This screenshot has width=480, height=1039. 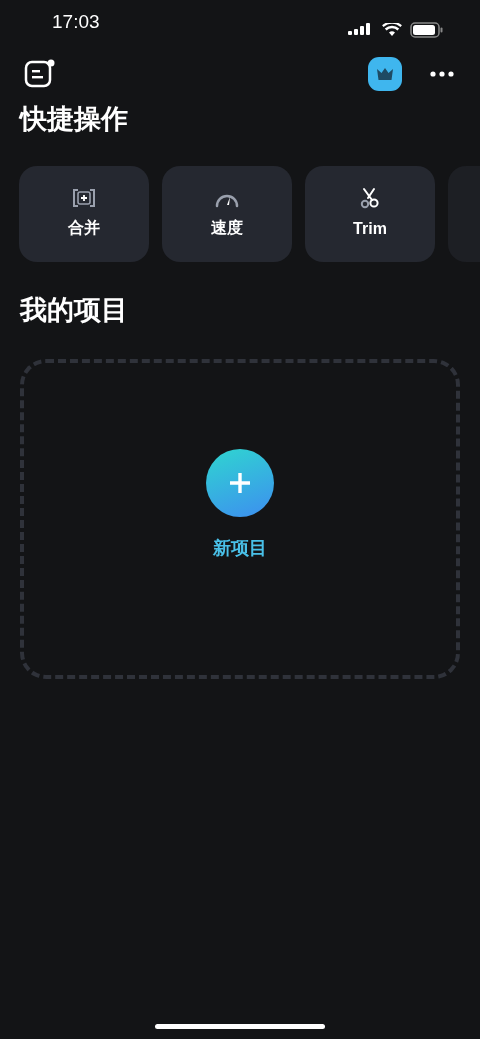 What do you see at coordinates (385, 74) in the screenshot?
I see `crown-icon` at bounding box center [385, 74].